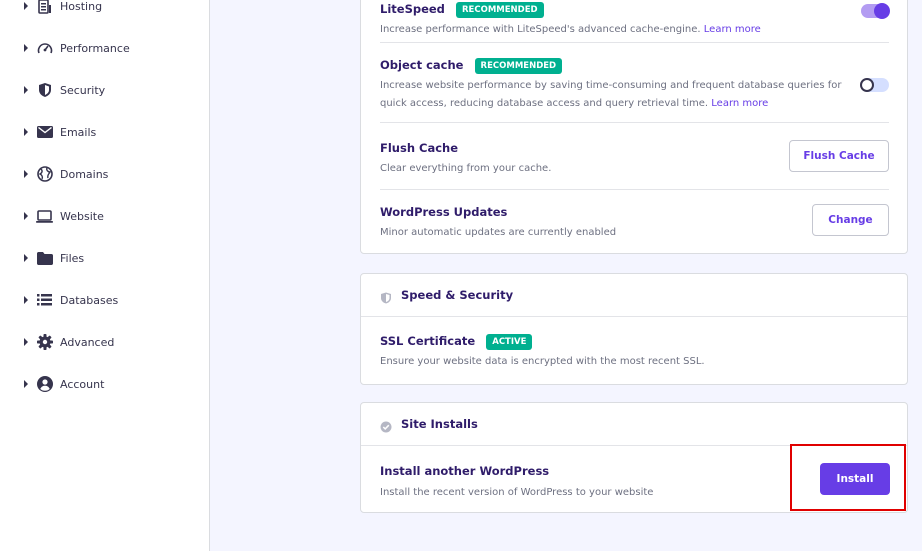  Describe the element at coordinates (104, 132) in the screenshot. I see `sidebar-item-emails: Emails` at that location.